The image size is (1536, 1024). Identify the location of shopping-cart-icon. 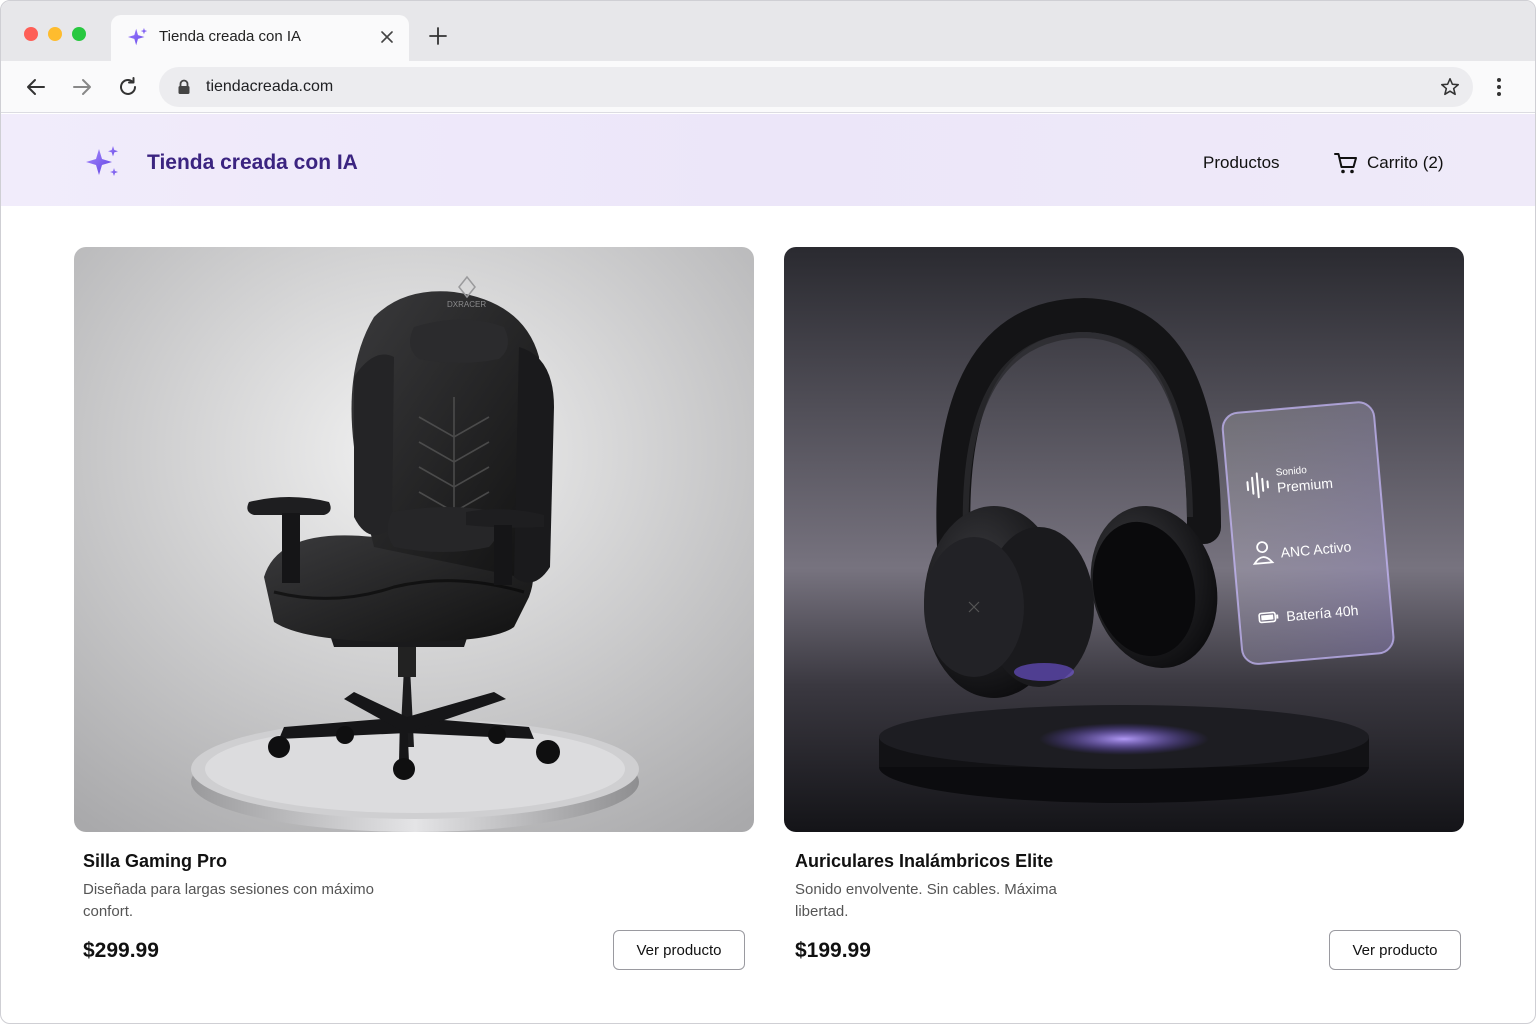
(1345, 163).